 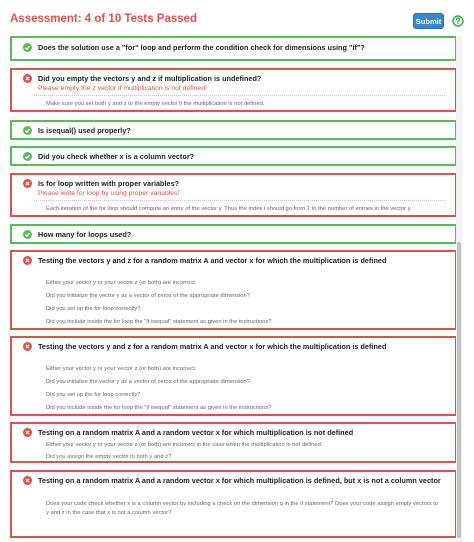 I want to click on assessment-header: Assessment: 4 of 10 Tests Passed Submit, so click(x=237, y=21).